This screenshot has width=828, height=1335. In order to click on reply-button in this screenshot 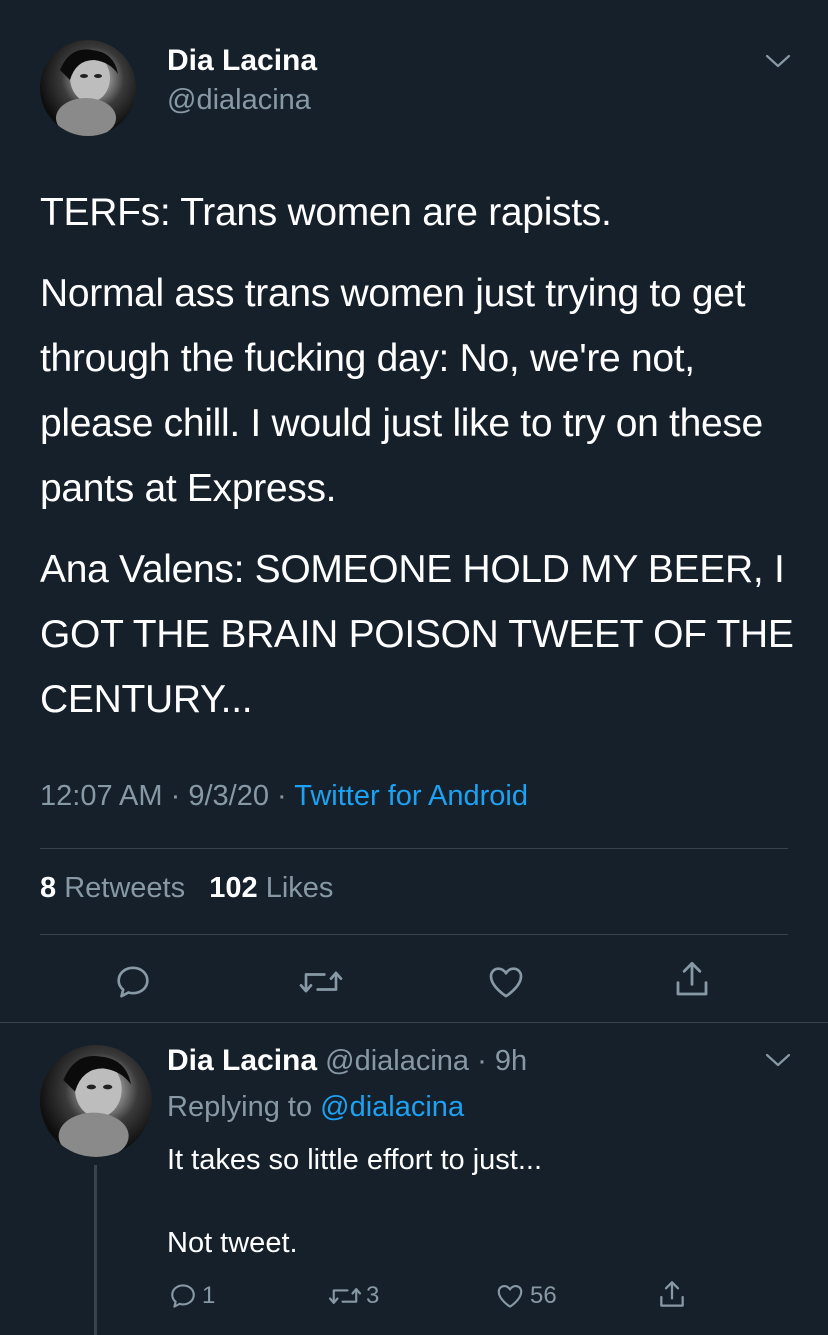, I will do `click(133, 982)`.